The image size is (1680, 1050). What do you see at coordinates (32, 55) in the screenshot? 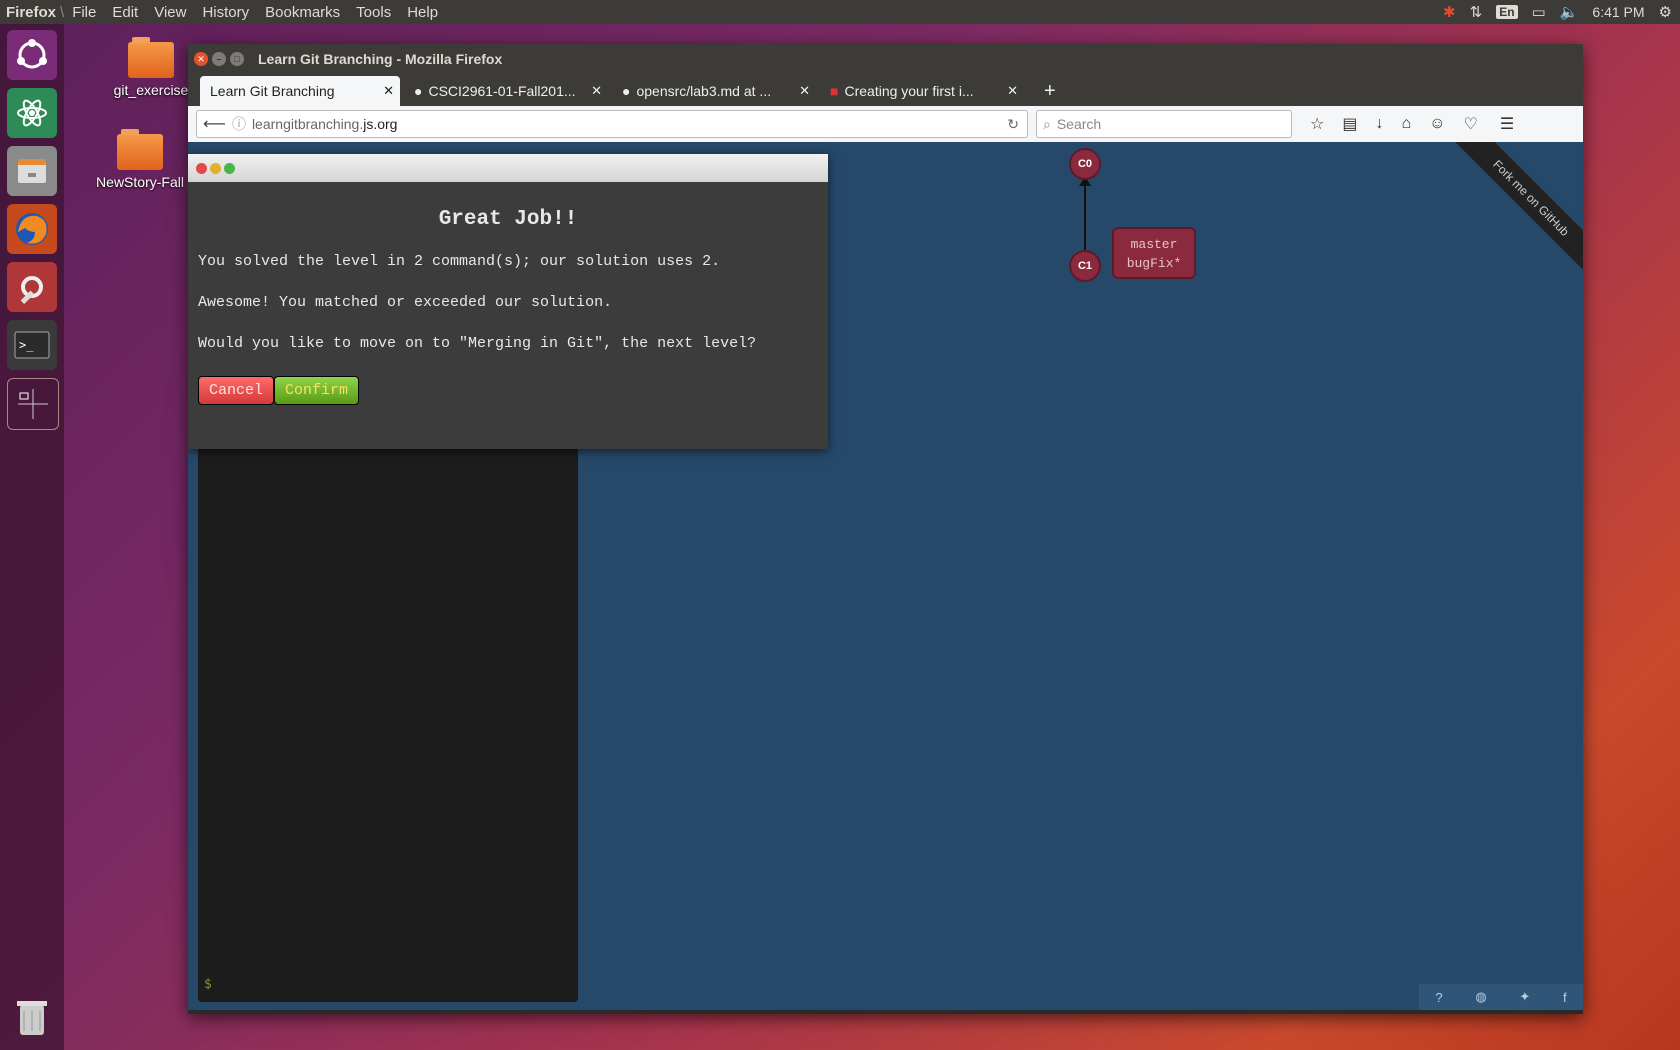
I see `ubuntu-dash-icon` at bounding box center [32, 55].